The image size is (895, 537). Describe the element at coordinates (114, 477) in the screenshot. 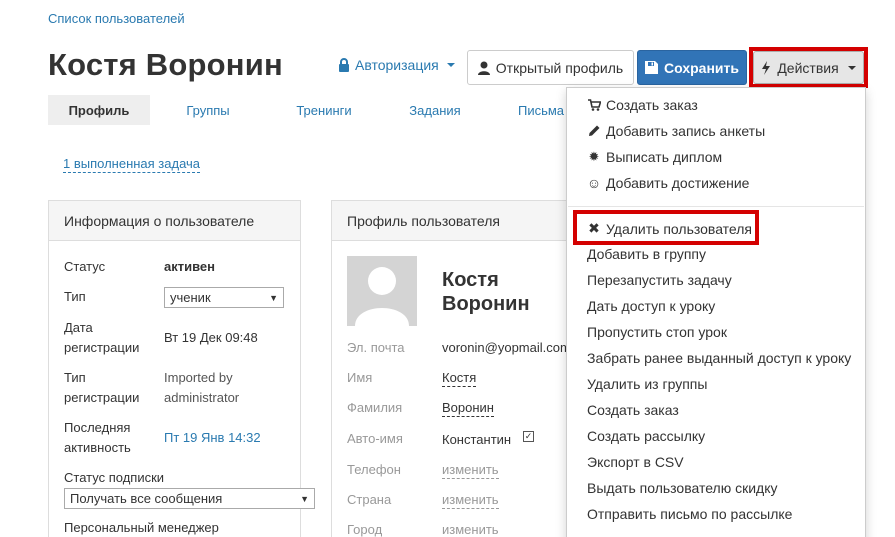

I see `subscription-status-label: Статус подписки` at that location.